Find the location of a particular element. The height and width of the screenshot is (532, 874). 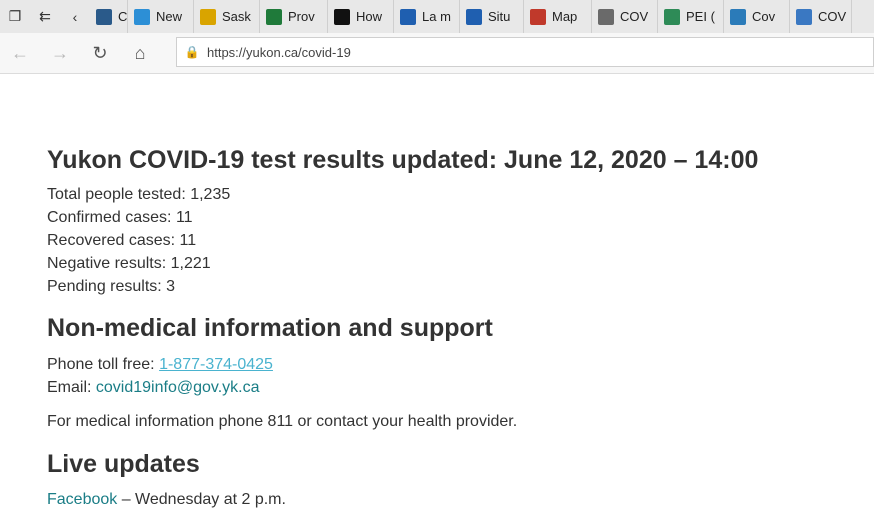

refresh-icon: ↻ is located at coordinates (100, 53).